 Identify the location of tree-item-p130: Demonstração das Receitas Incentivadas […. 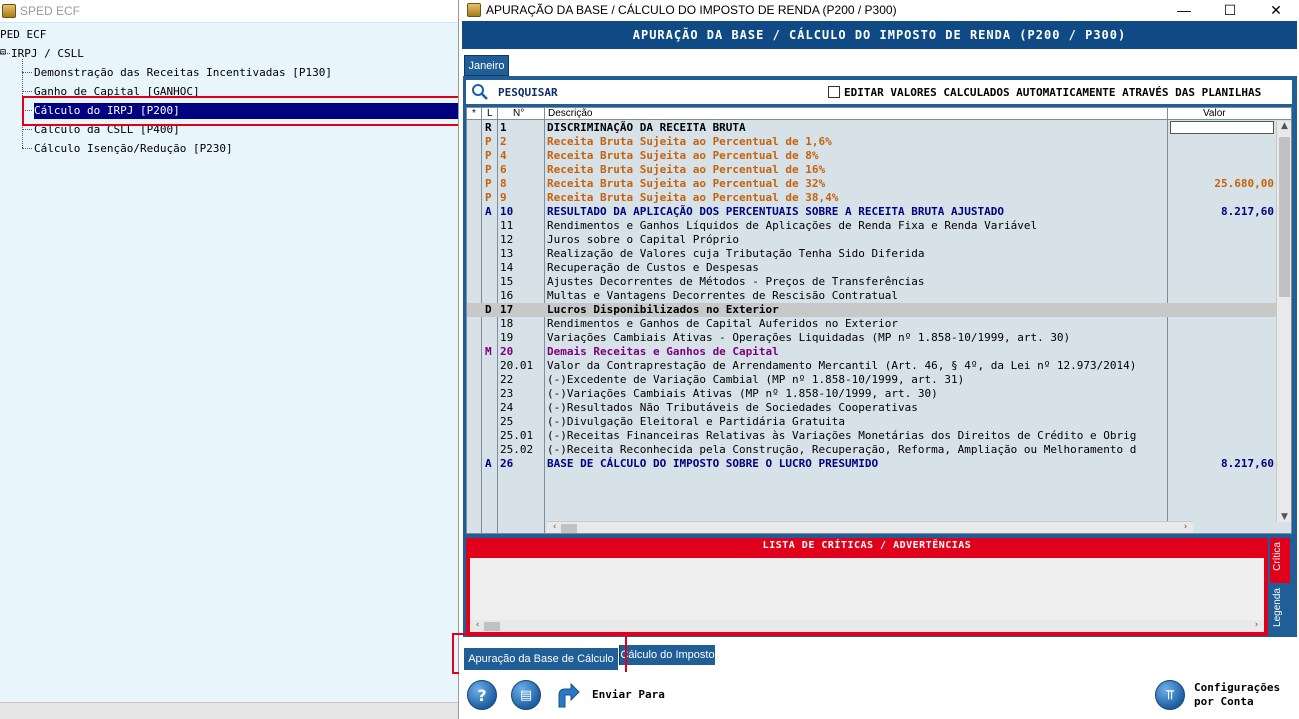
(183, 72).